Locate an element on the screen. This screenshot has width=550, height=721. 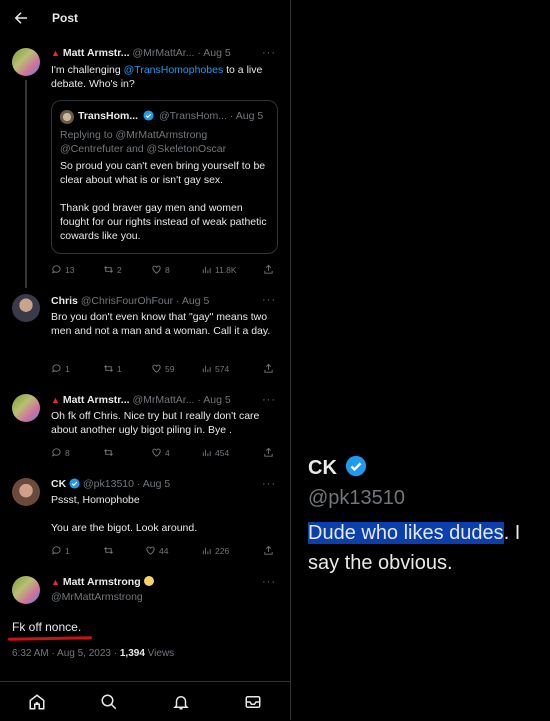
tweet-header: Chris @ChrisFourOhFour · Aug 5 is located at coordinates (165, 301).